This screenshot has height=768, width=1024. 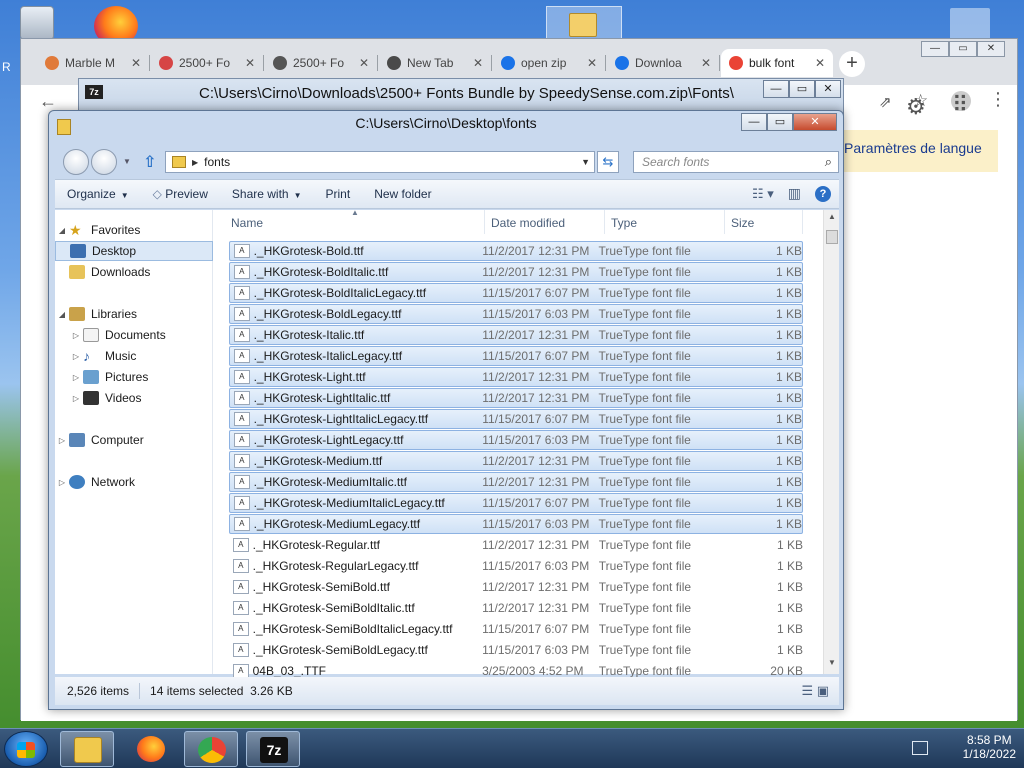 What do you see at coordinates (104, 162) in the screenshot?
I see `forward-button` at bounding box center [104, 162].